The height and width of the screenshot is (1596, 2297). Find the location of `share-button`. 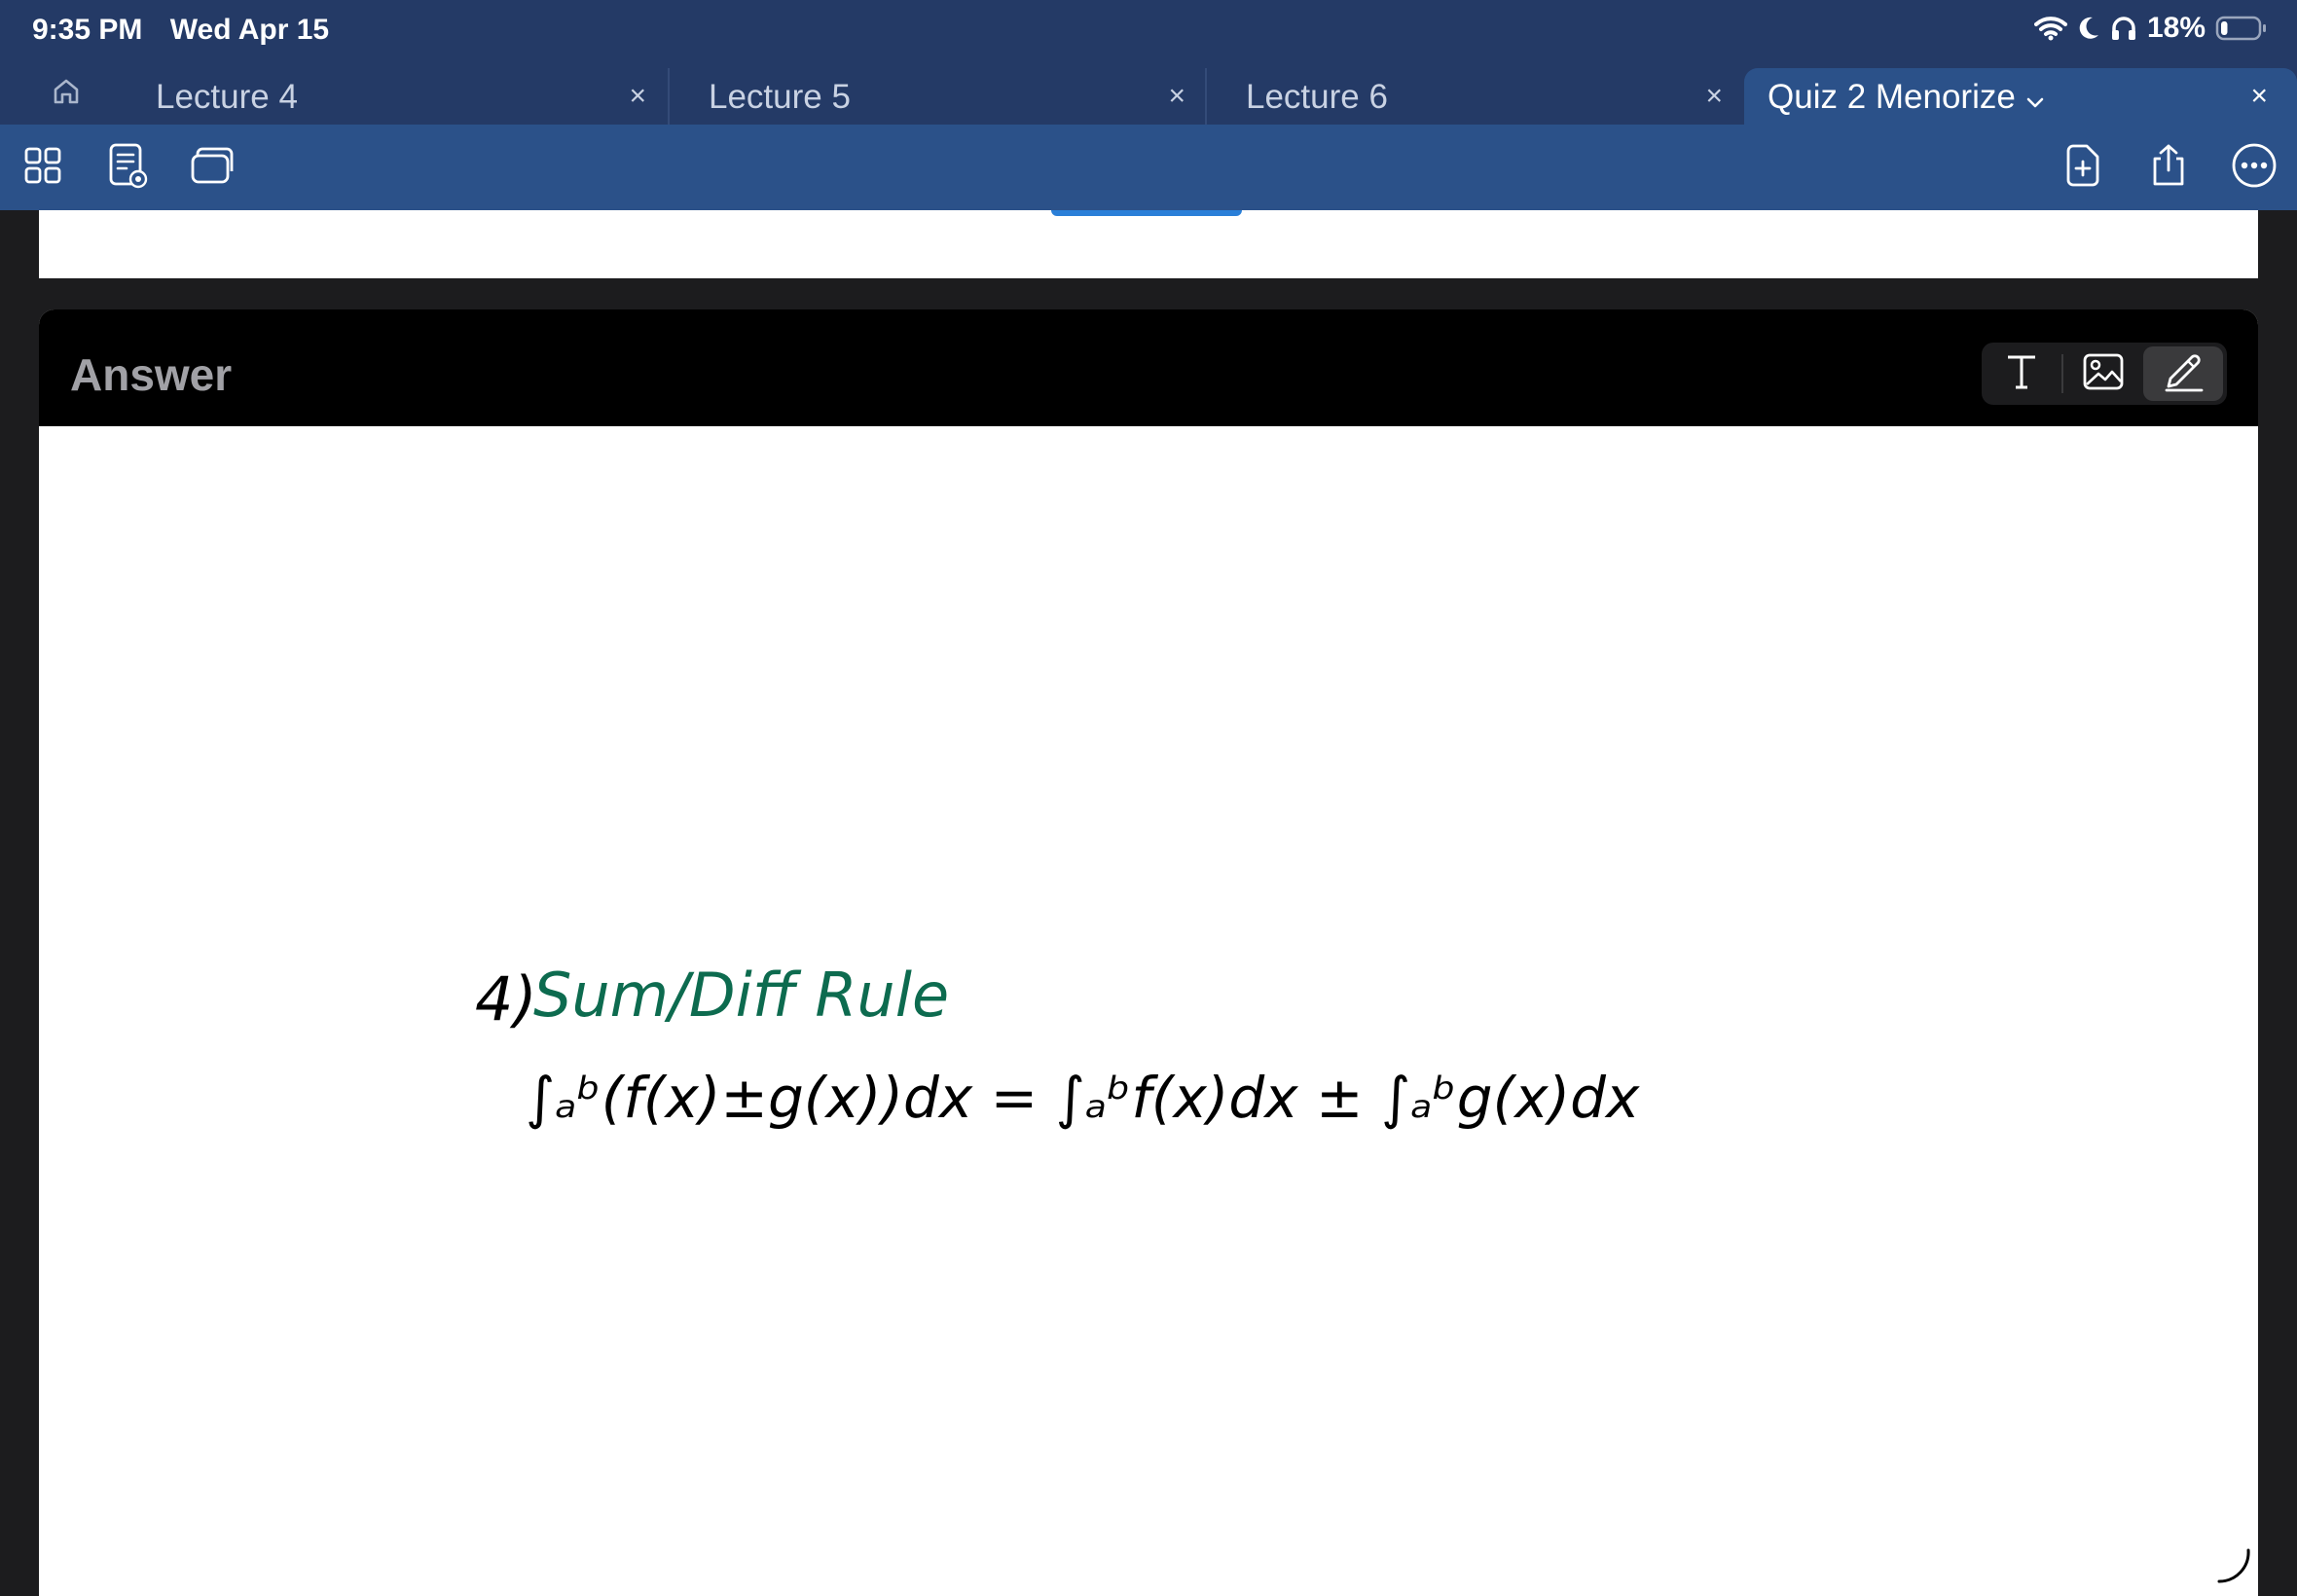

share-button is located at coordinates (2168, 168).